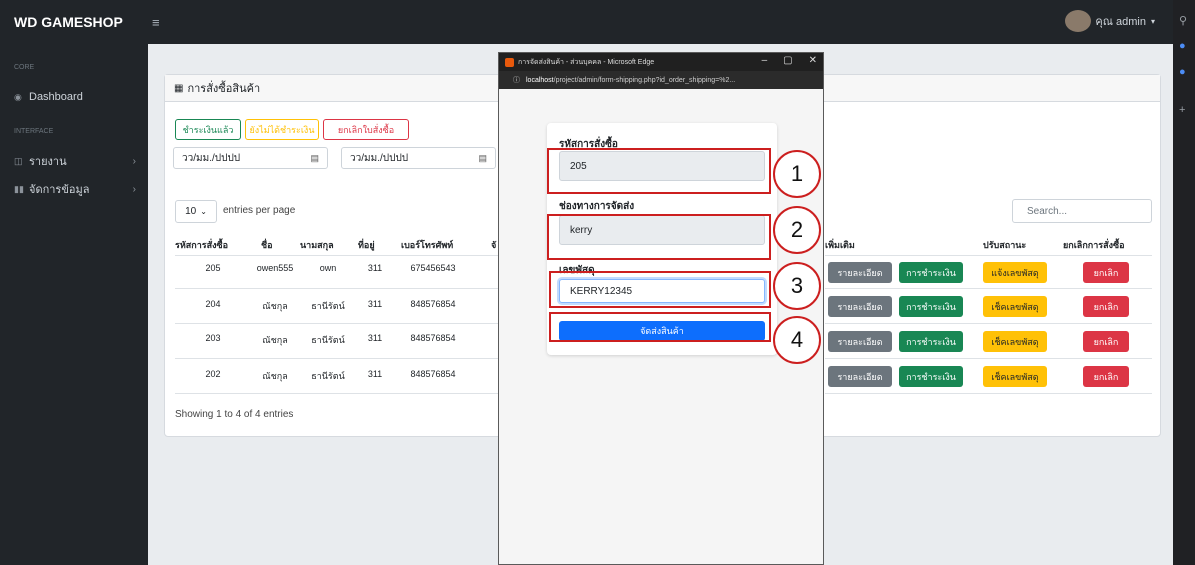  I want to click on status-button: แจ้งเลขพัสดุ, so click(1015, 272).